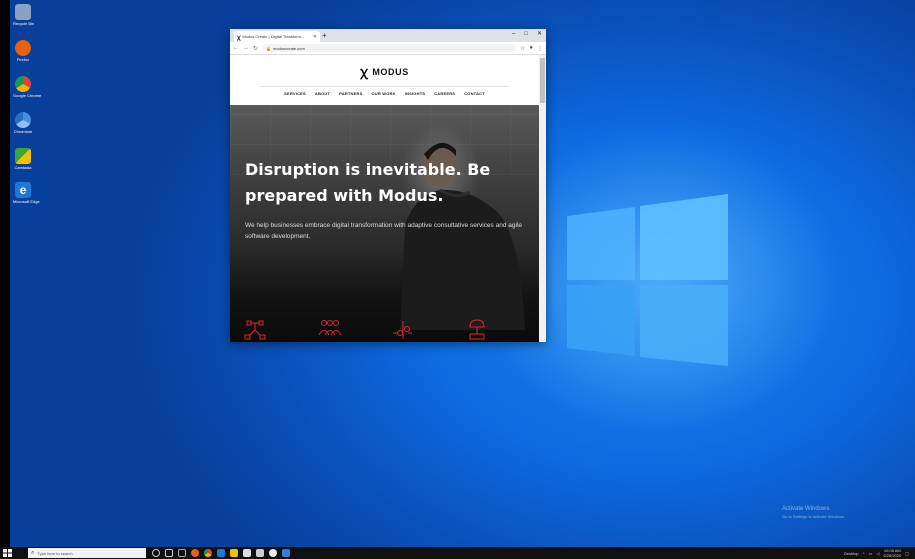 The image size is (915, 559). Describe the element at coordinates (364, 329) in the screenshot. I see `service-icons-row` at that location.